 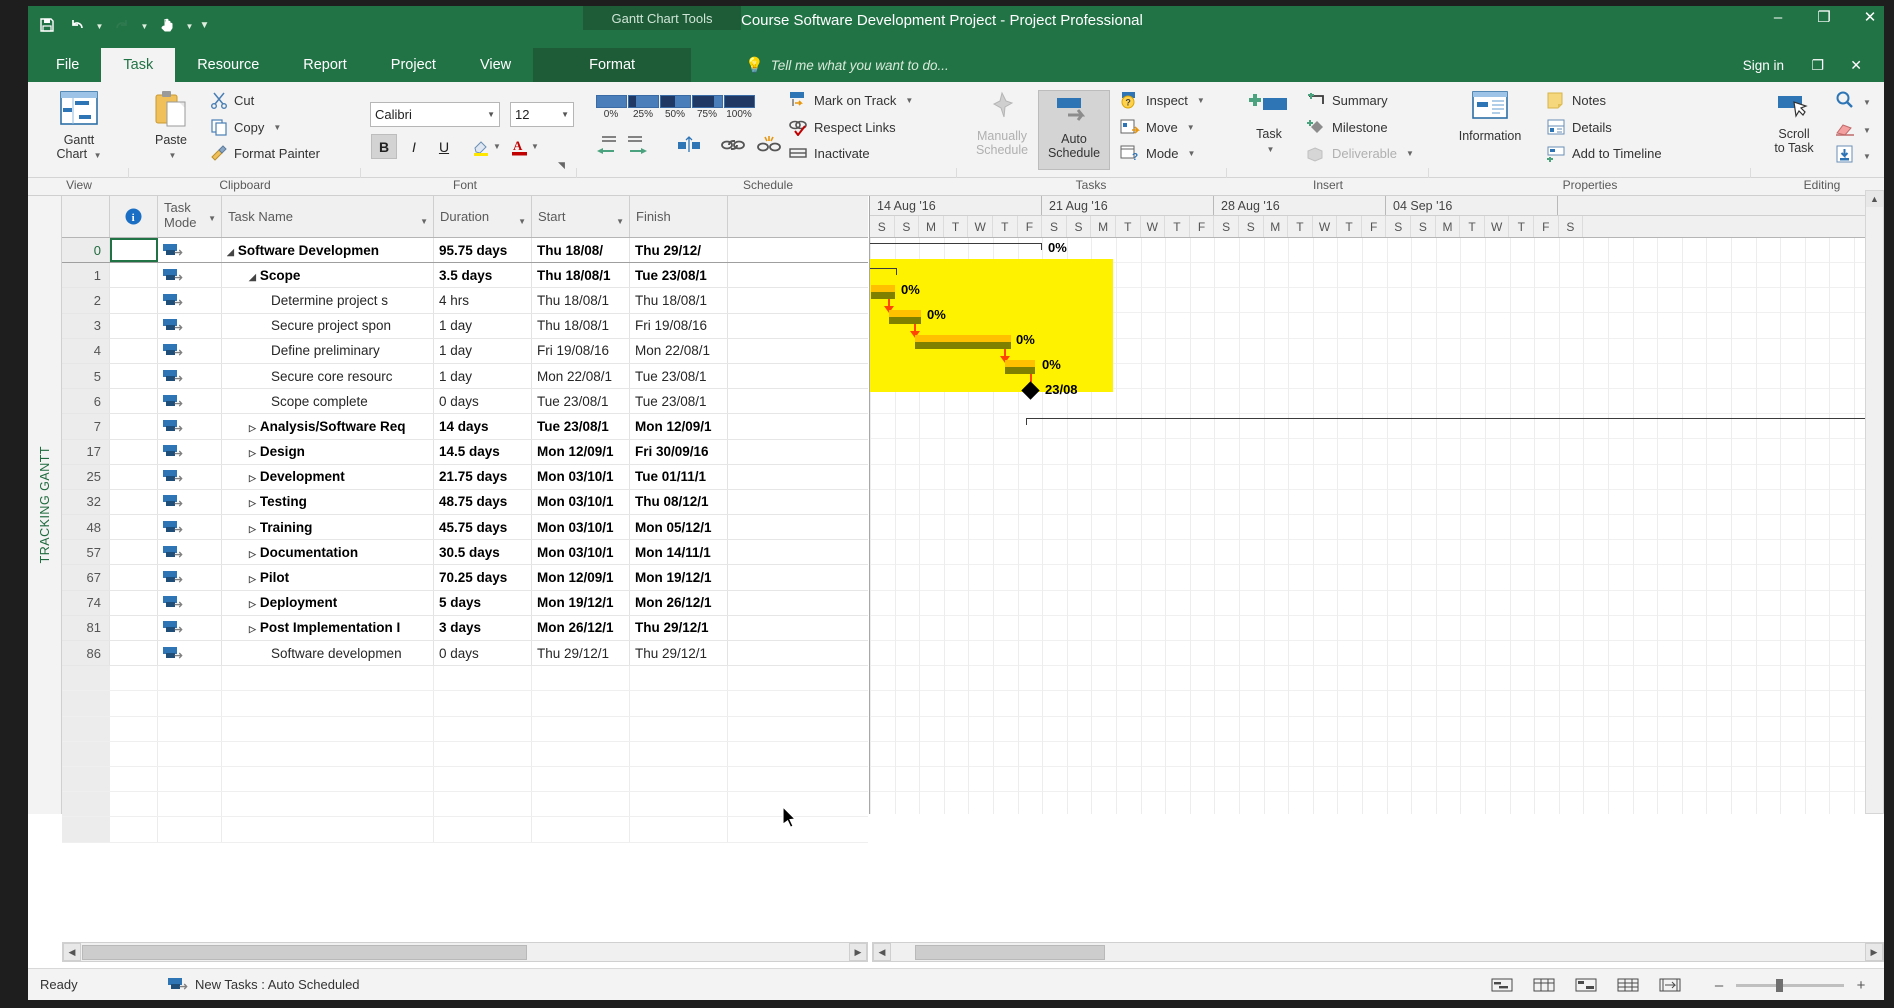 I want to click on percent-50-button: 50%, so click(x=675, y=107).